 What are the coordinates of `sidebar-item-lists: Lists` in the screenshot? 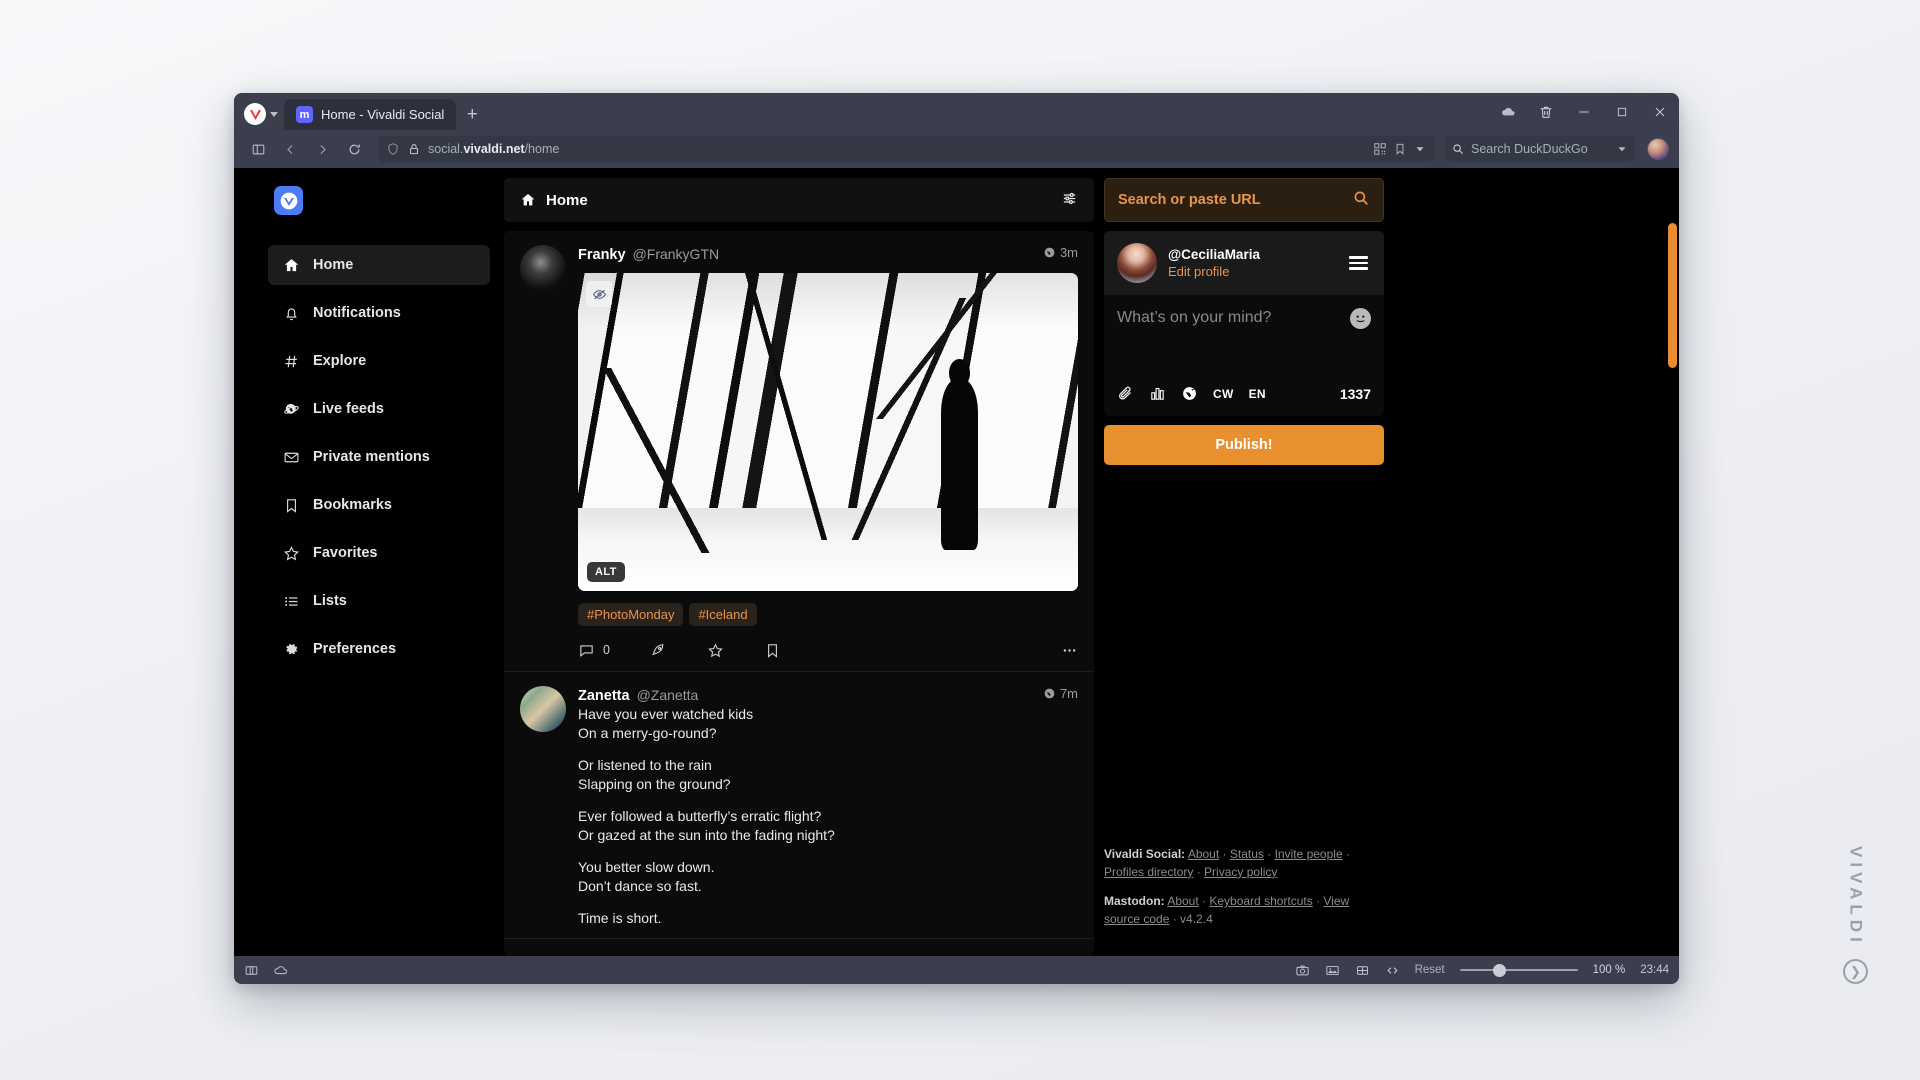 It's located at (379, 601).